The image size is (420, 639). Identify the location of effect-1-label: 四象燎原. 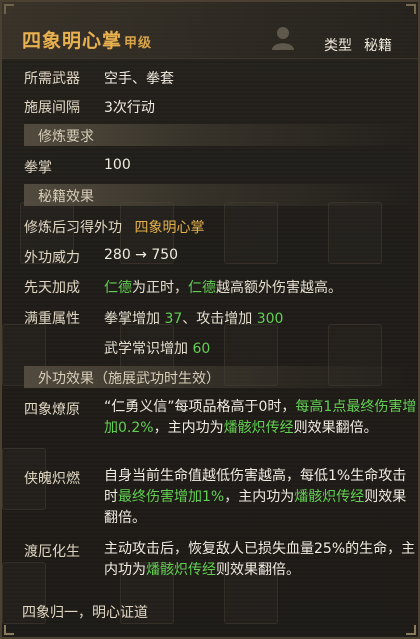
(52, 410).